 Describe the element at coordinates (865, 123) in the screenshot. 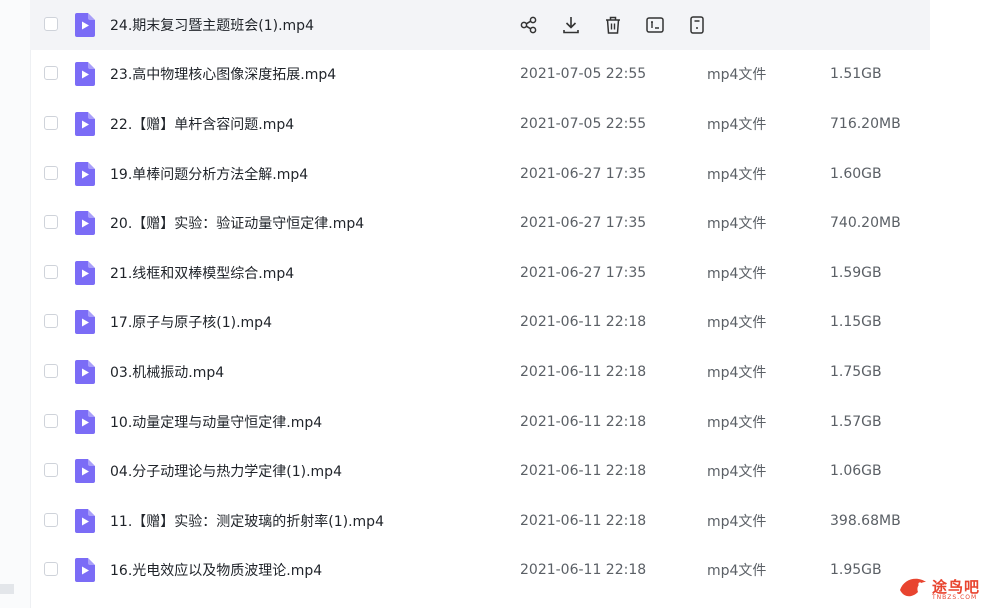

I see `file-size: 716.20MB` at that location.